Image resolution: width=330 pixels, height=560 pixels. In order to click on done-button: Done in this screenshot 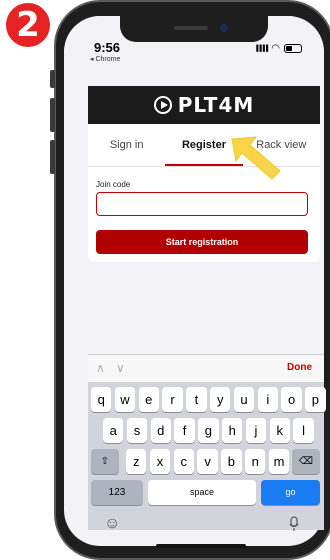, I will do `click(299, 367)`.